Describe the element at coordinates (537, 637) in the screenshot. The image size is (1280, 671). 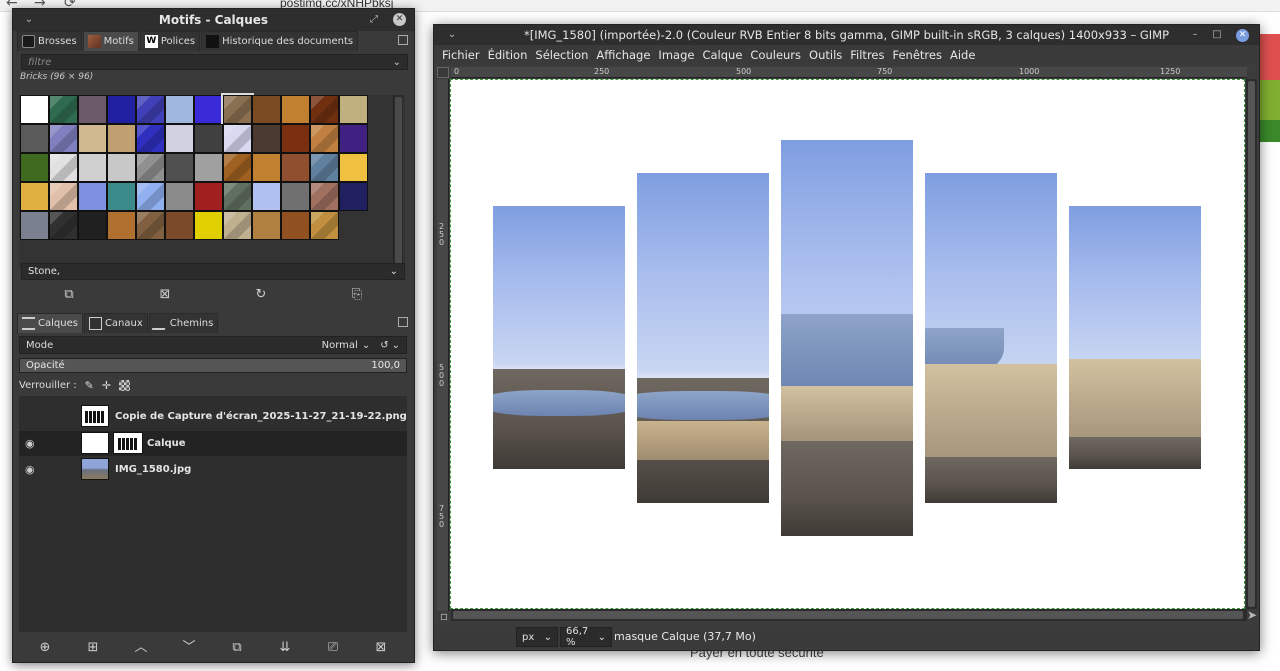
I see `unit-selector: px ⌄` at that location.